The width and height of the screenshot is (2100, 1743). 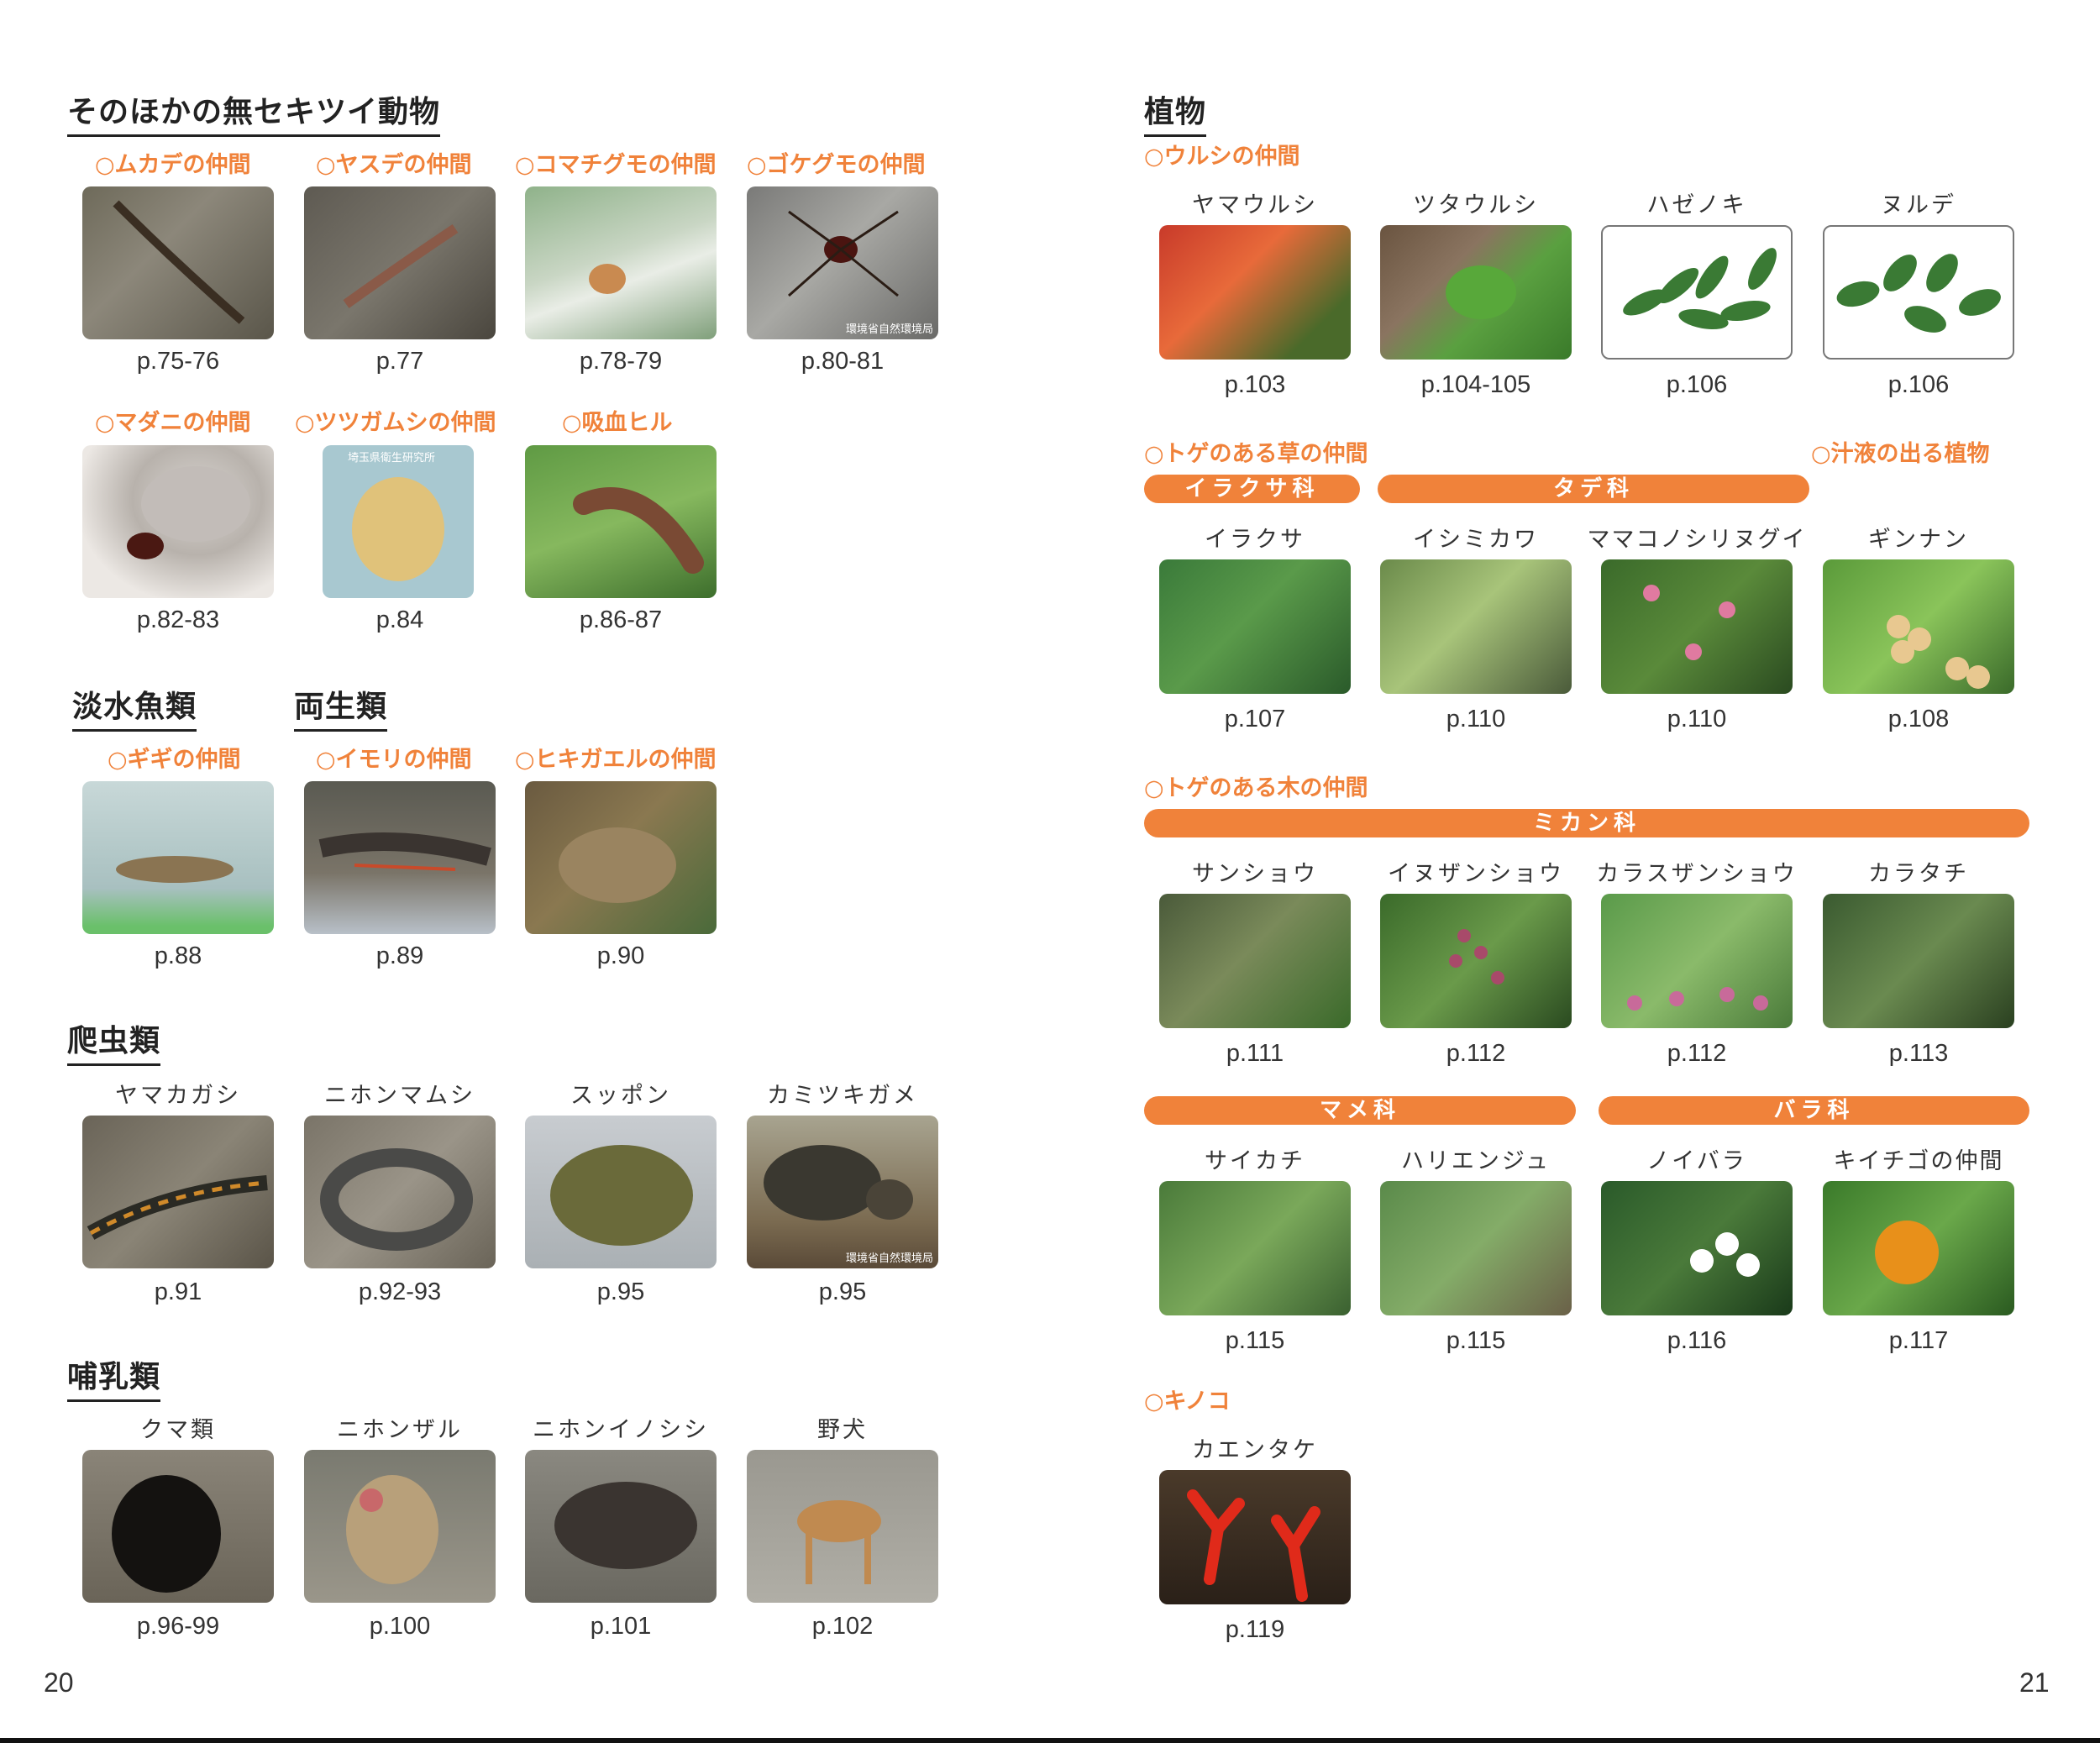 I want to click on photo-kaentake, so click(x=1255, y=1537).